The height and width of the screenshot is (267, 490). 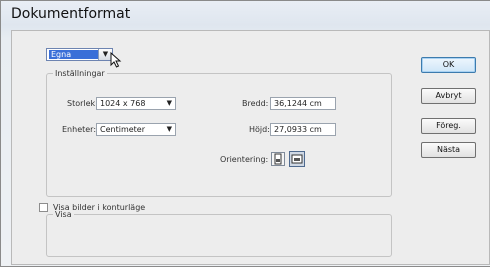 I want to click on size-value: 1024 x 768, so click(x=123, y=103).